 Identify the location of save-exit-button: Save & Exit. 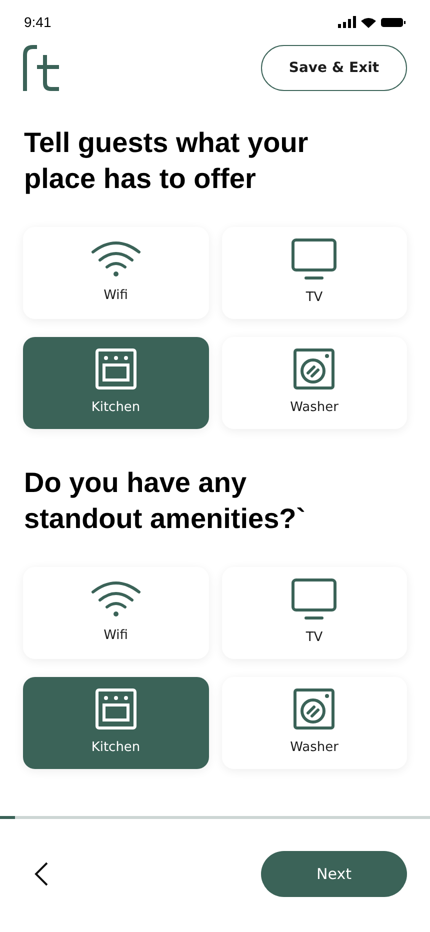
(334, 68).